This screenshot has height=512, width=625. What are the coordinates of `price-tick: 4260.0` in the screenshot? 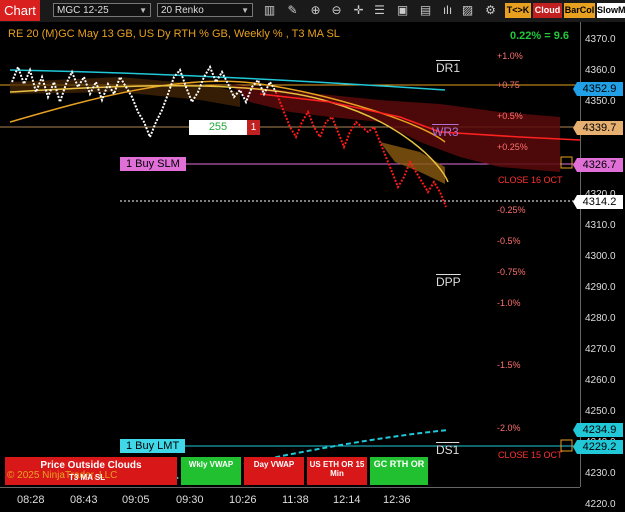 It's located at (600, 380).